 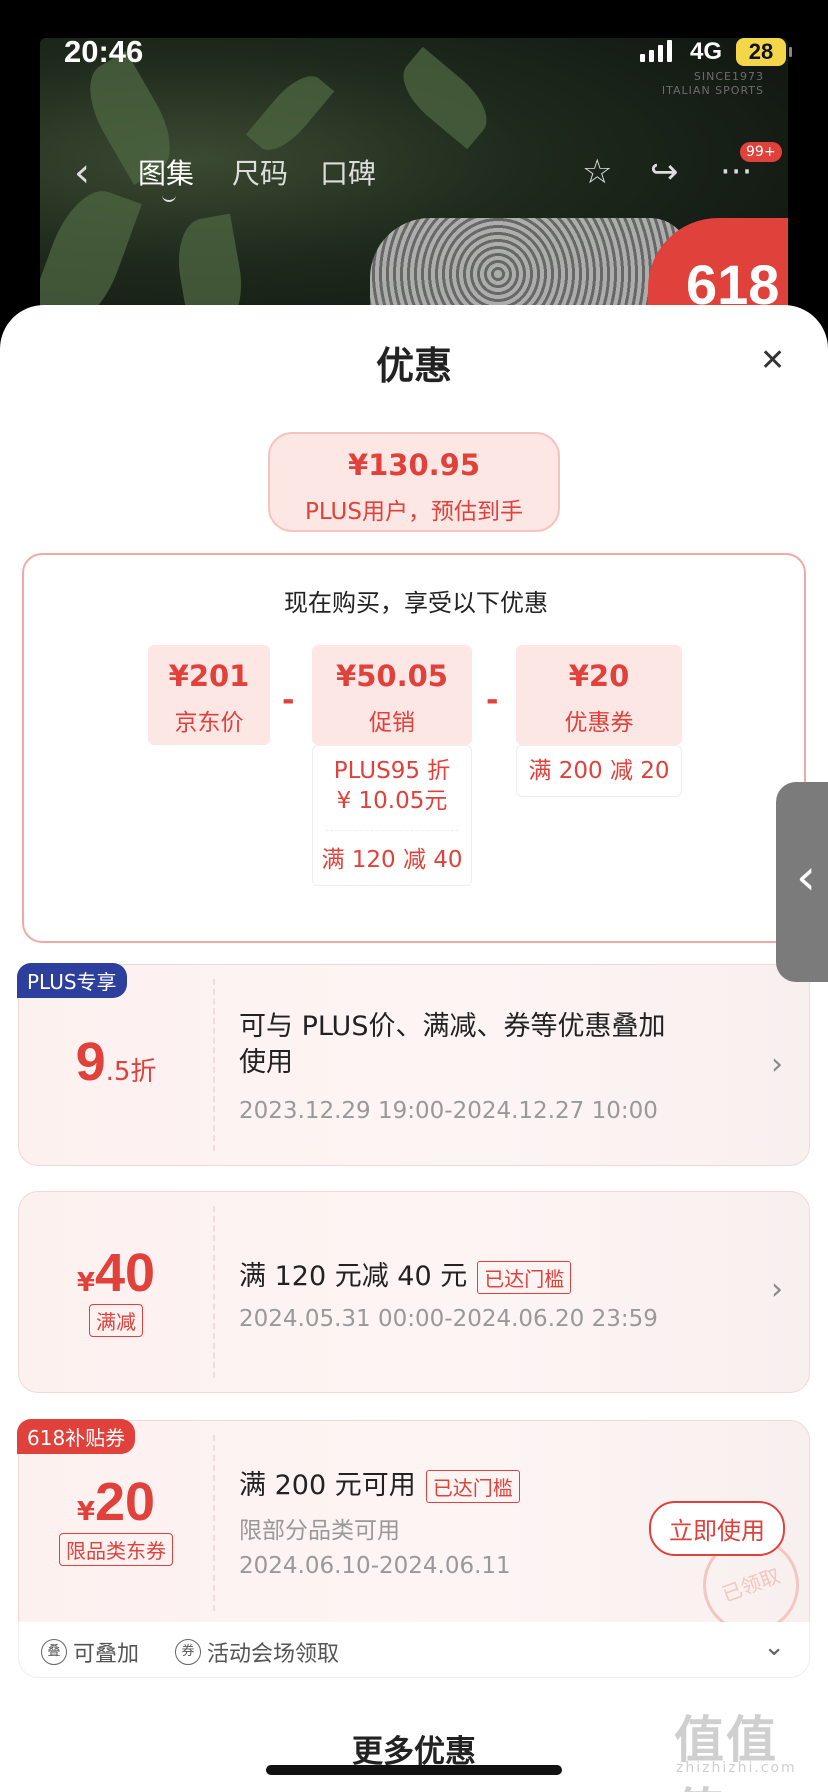 I want to click on chevron-down-icon: ⌄, so click(x=774, y=1647).